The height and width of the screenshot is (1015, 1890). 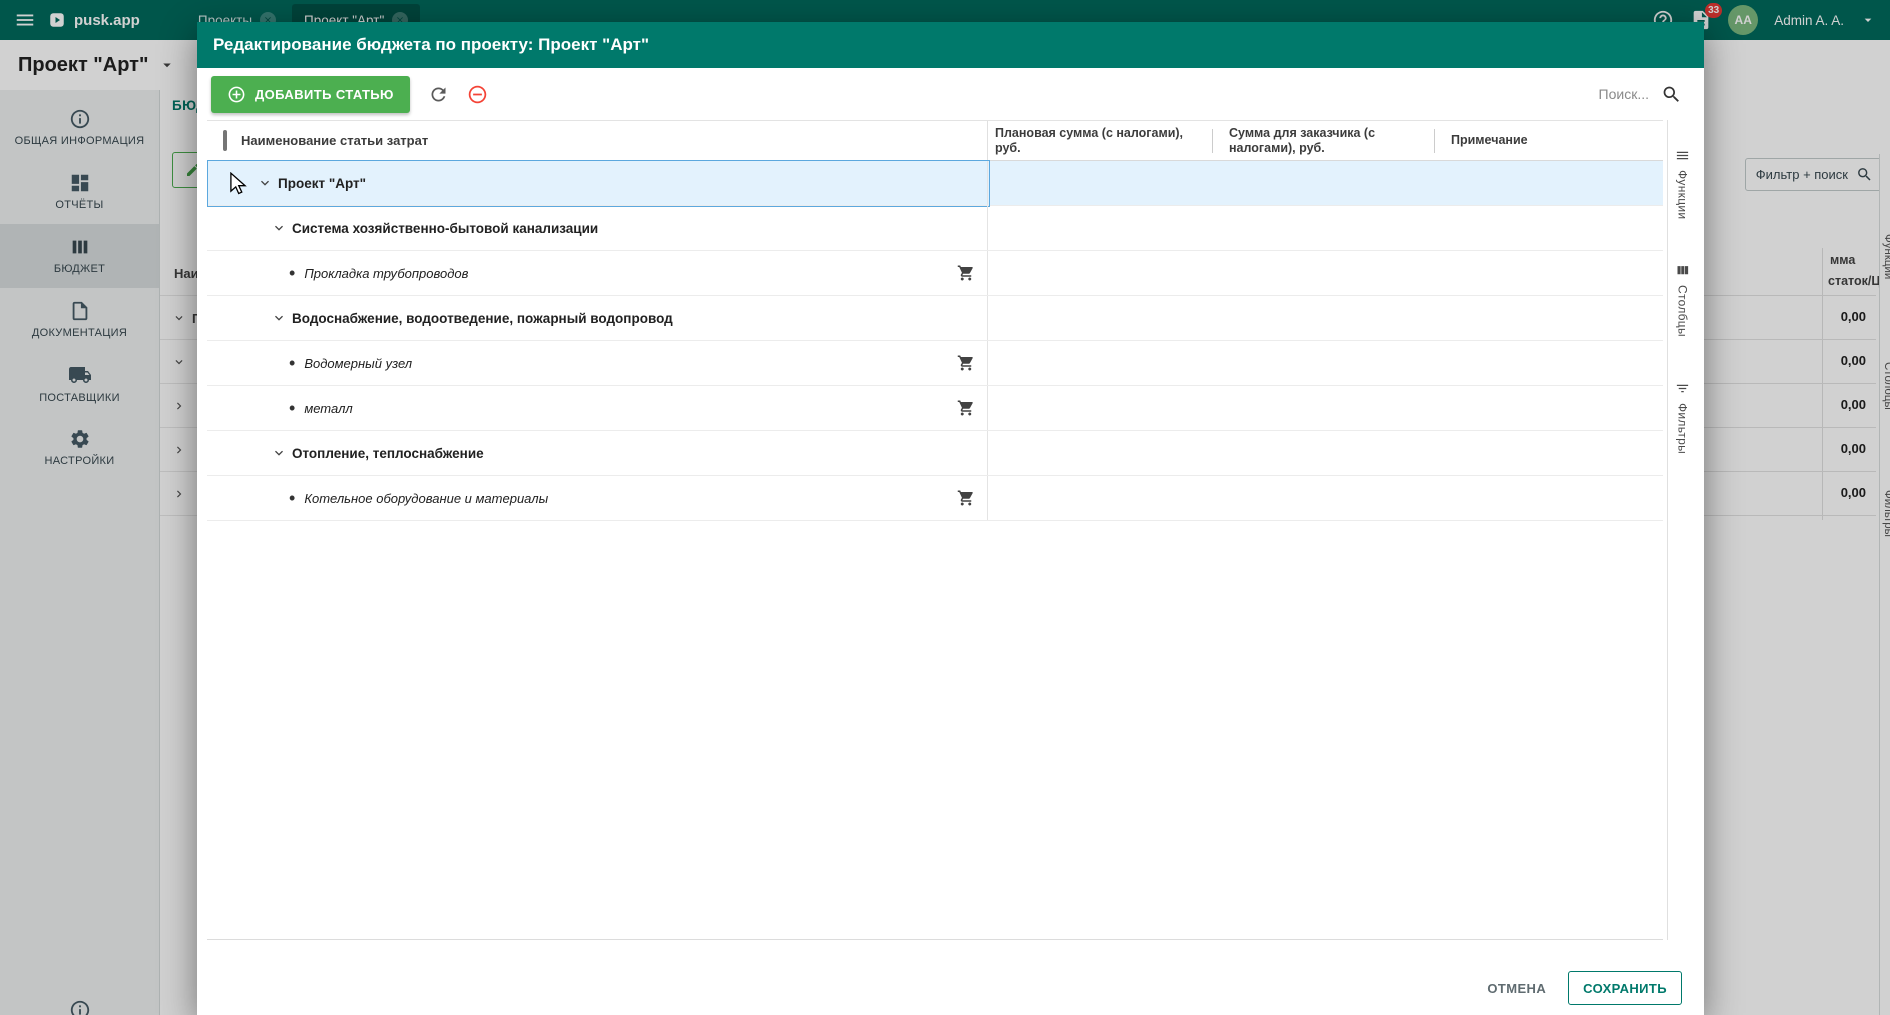 I want to click on save-button: СОХРАНИТЬ, so click(x=1625, y=988).